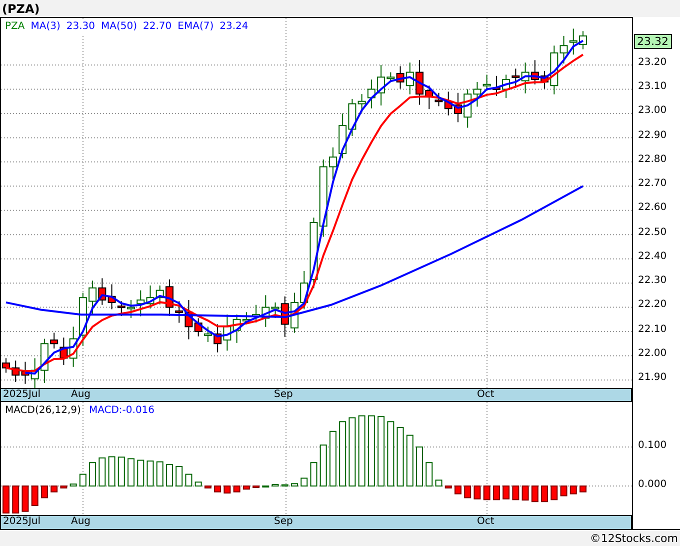  What do you see at coordinates (652, 111) in the screenshot?
I see `price-tick-label: 23.00` at bounding box center [652, 111].